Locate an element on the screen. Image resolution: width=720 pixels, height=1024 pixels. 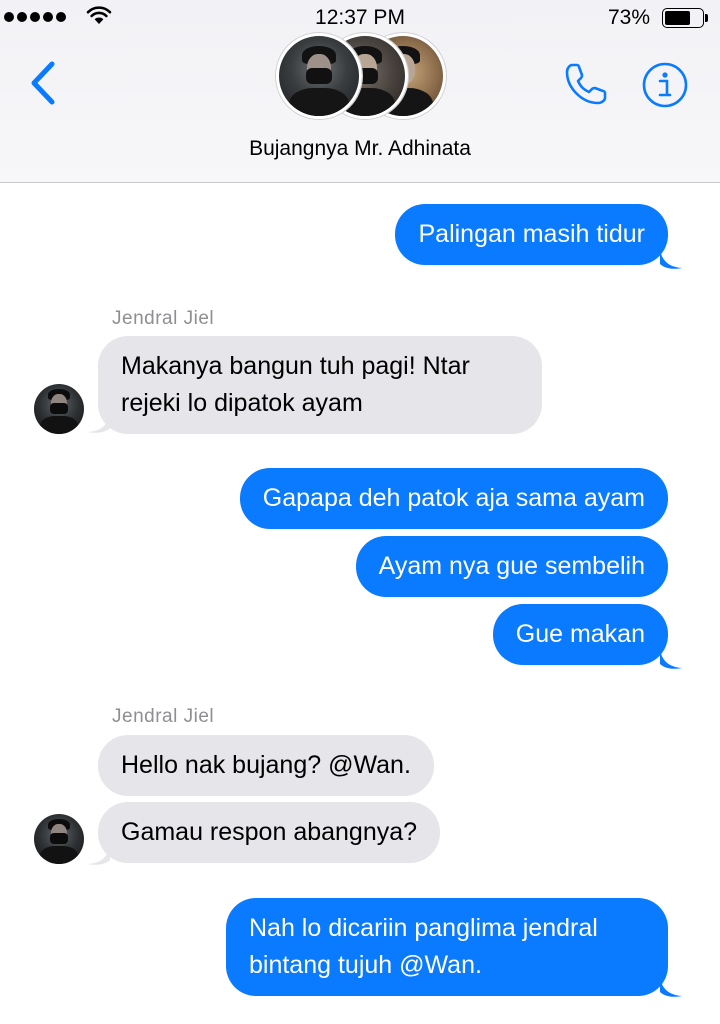
incoming-message: Gamau respon abangnya? is located at coordinates (269, 832).